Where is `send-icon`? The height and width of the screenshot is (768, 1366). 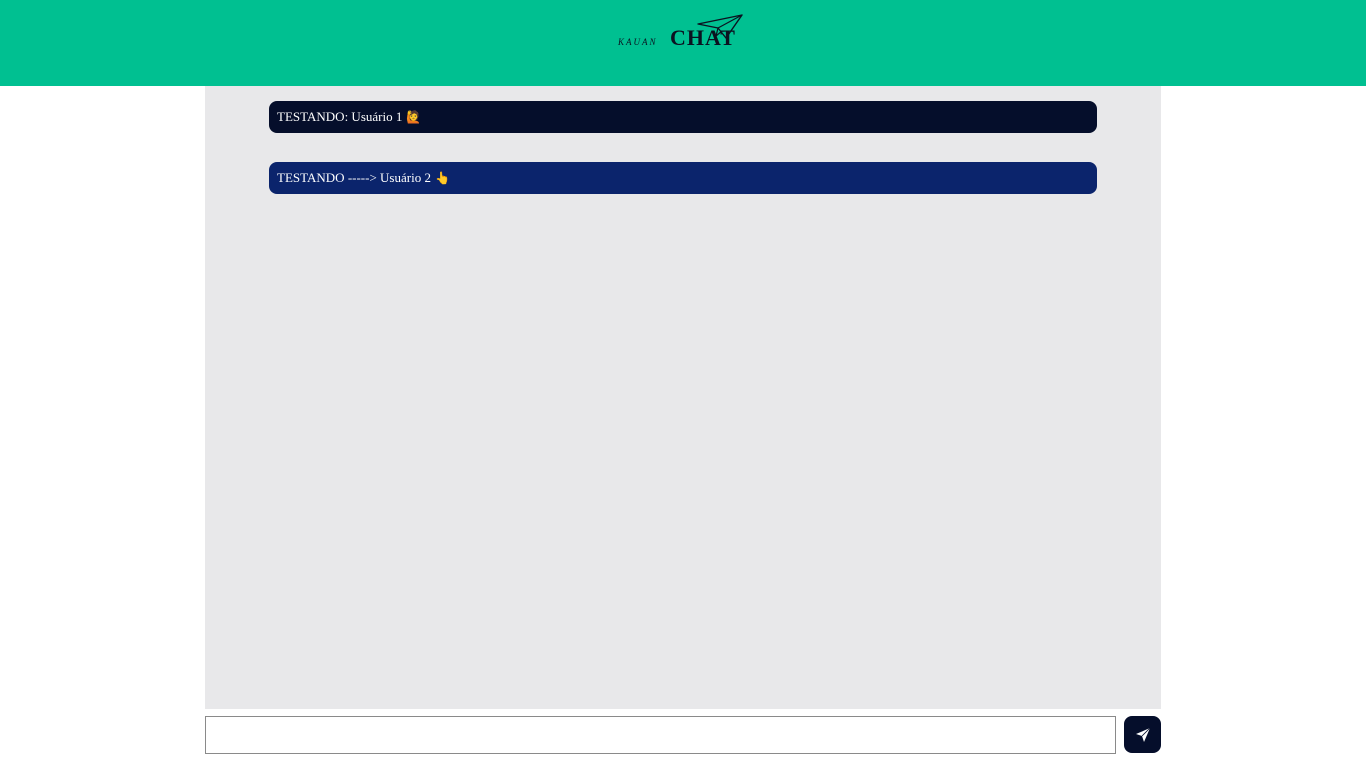
send-icon is located at coordinates (1142, 734).